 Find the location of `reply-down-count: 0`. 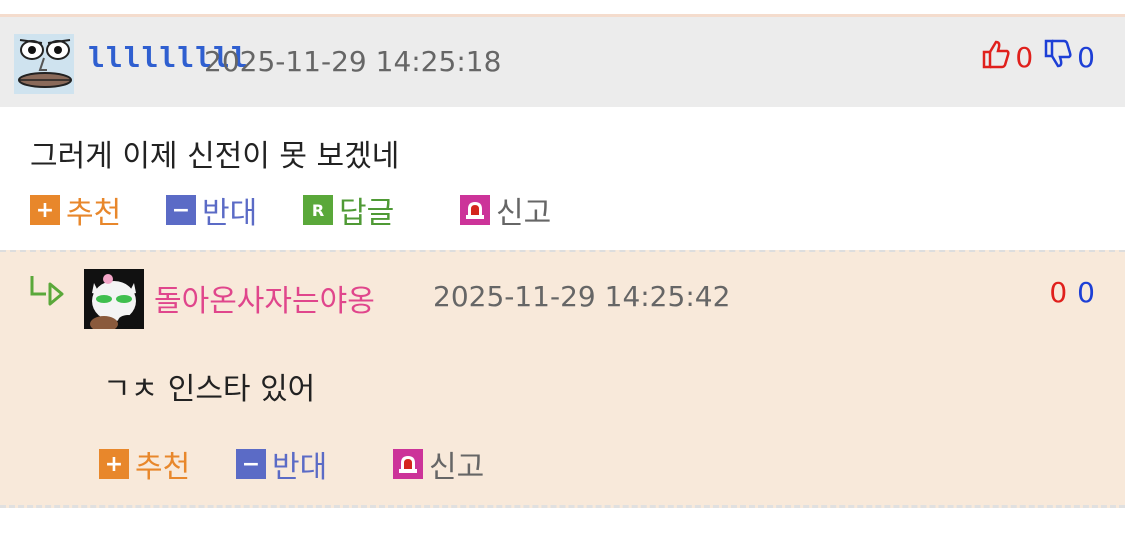

reply-down-count: 0 is located at coordinates (1086, 292).